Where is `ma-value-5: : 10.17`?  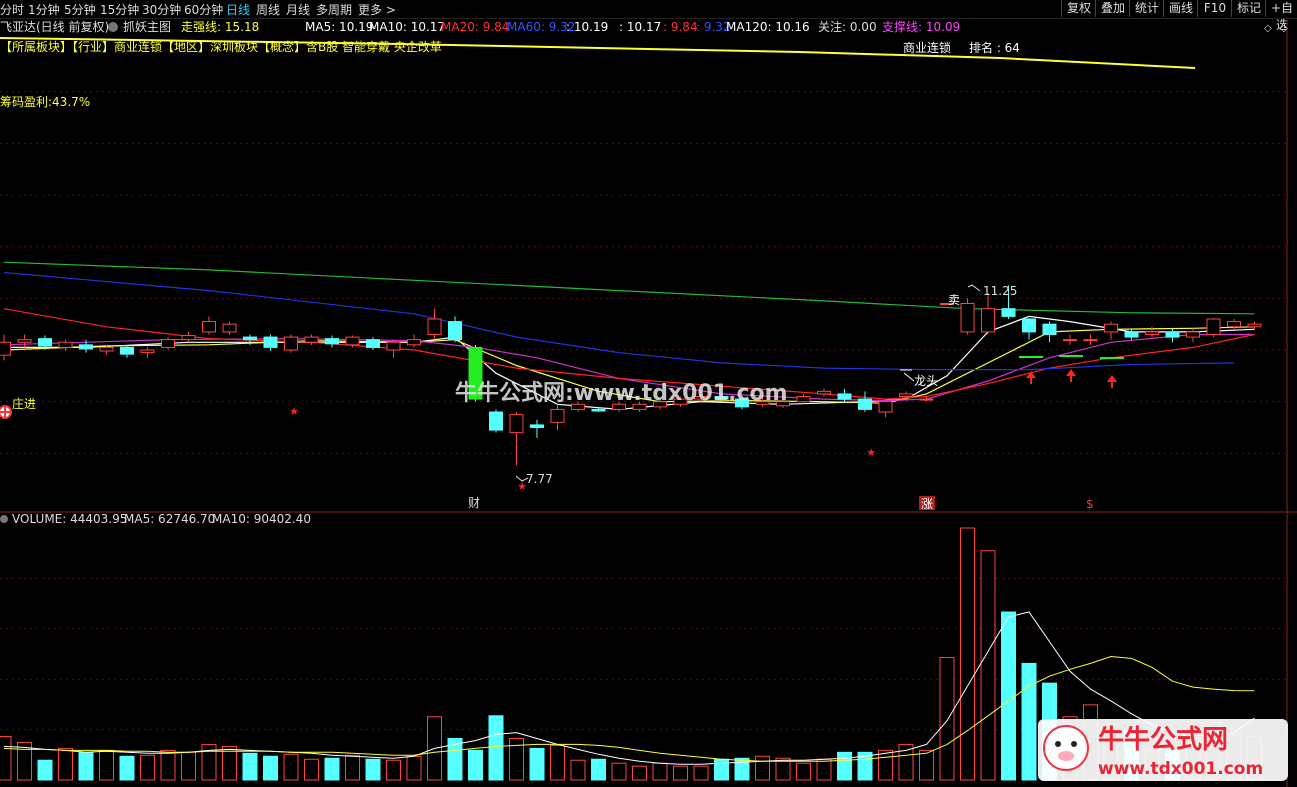 ma-value-5: : 10.17 is located at coordinates (640, 27).